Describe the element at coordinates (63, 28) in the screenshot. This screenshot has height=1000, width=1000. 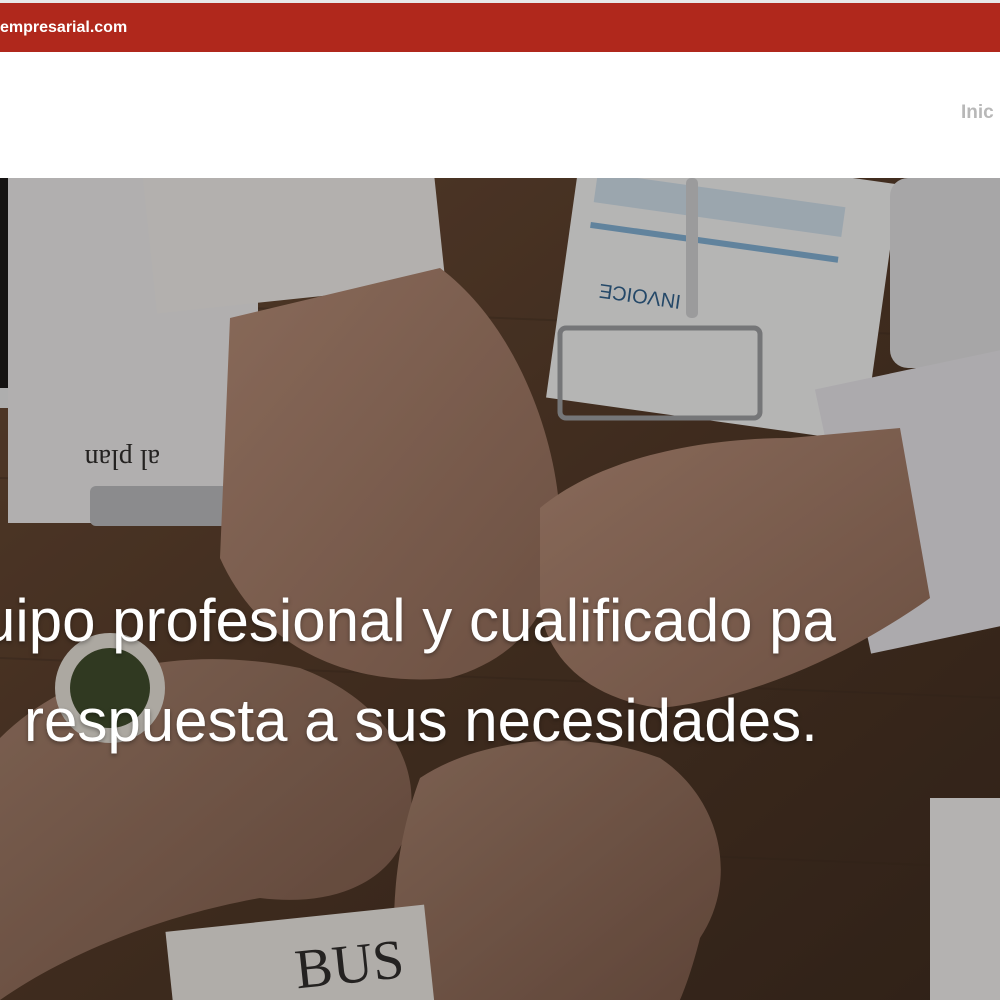
I see `contact-email-link: empresarial.com` at that location.